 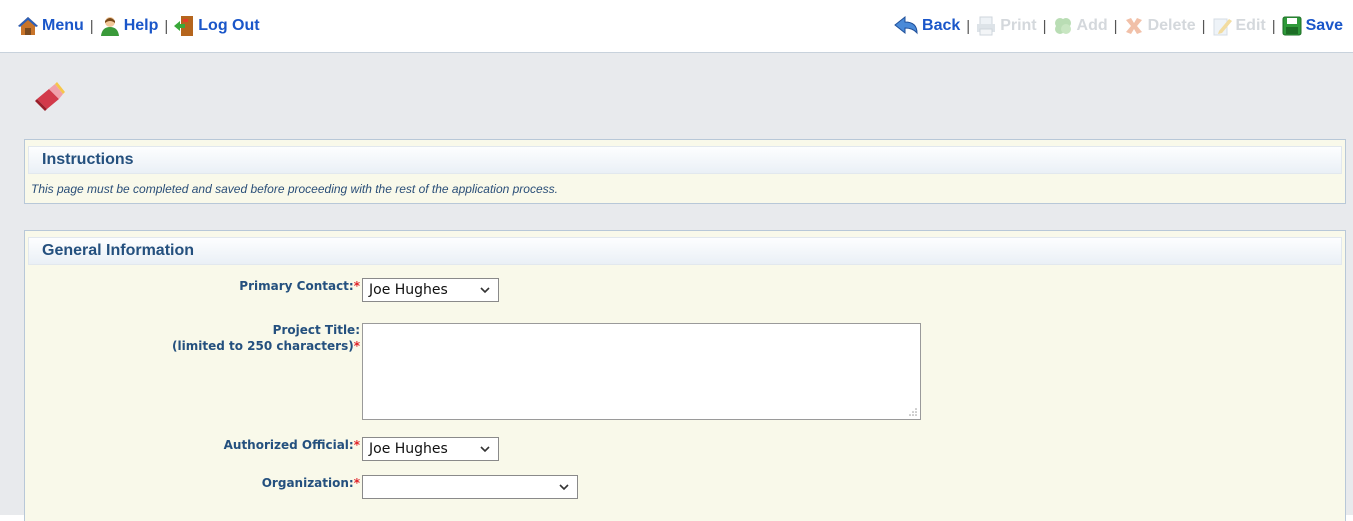 What do you see at coordinates (986, 26) in the screenshot?
I see `printer-icon` at bounding box center [986, 26].